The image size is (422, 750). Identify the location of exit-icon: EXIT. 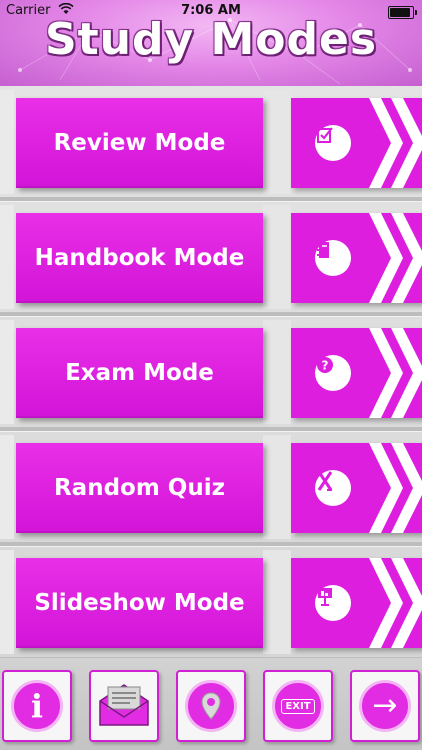
(298, 706).